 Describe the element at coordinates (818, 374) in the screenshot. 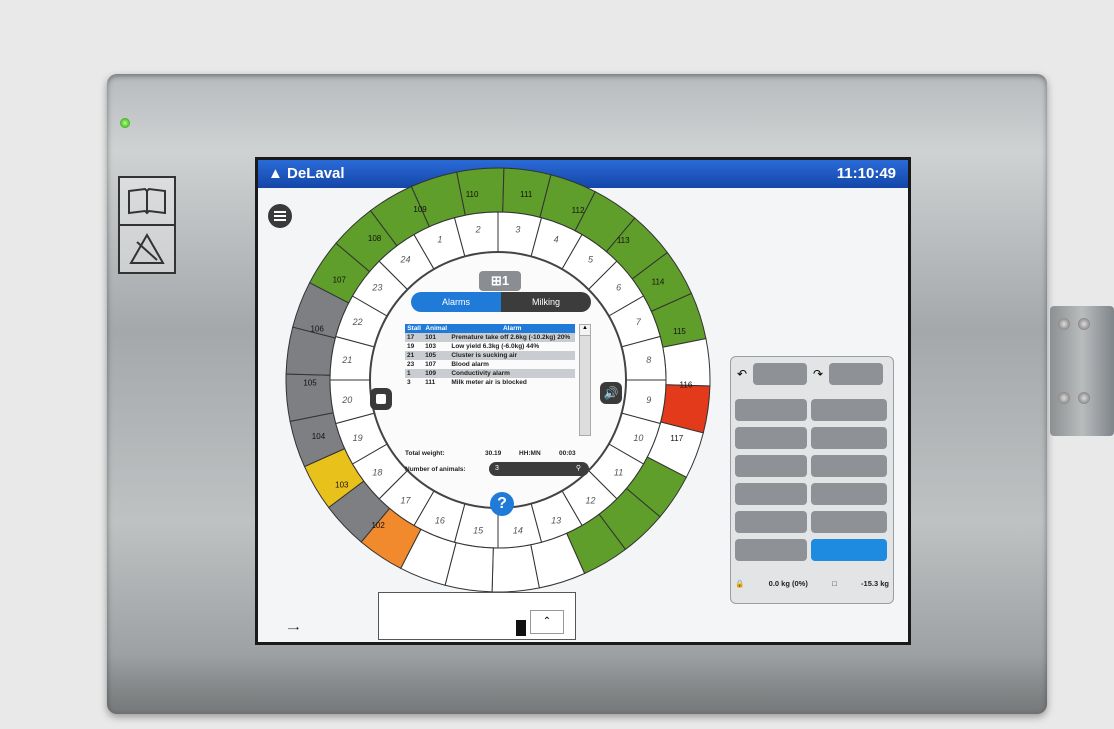

I see `rotate-right-icon: ↷` at that location.